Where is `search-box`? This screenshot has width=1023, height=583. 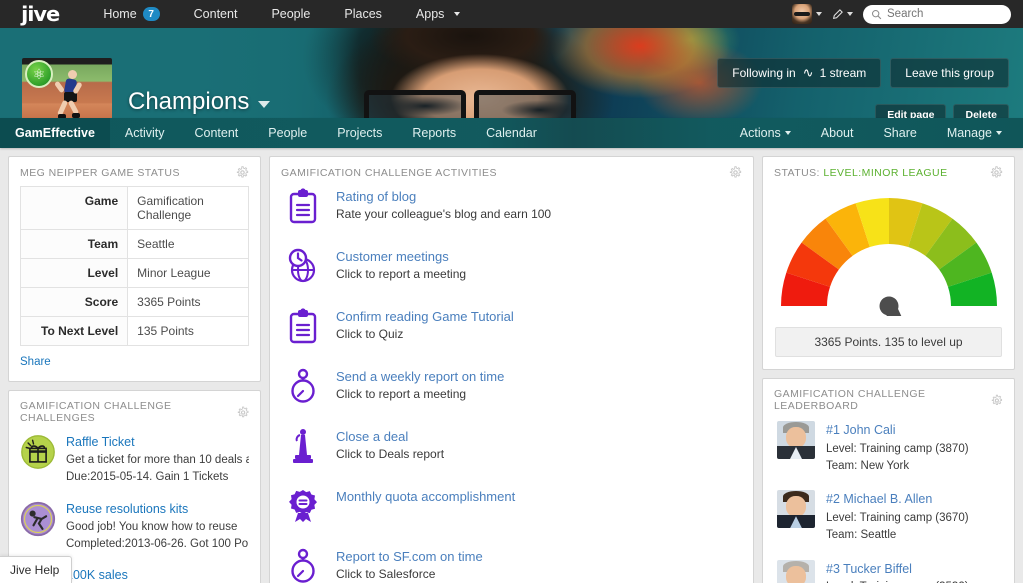
search-box is located at coordinates (937, 14).